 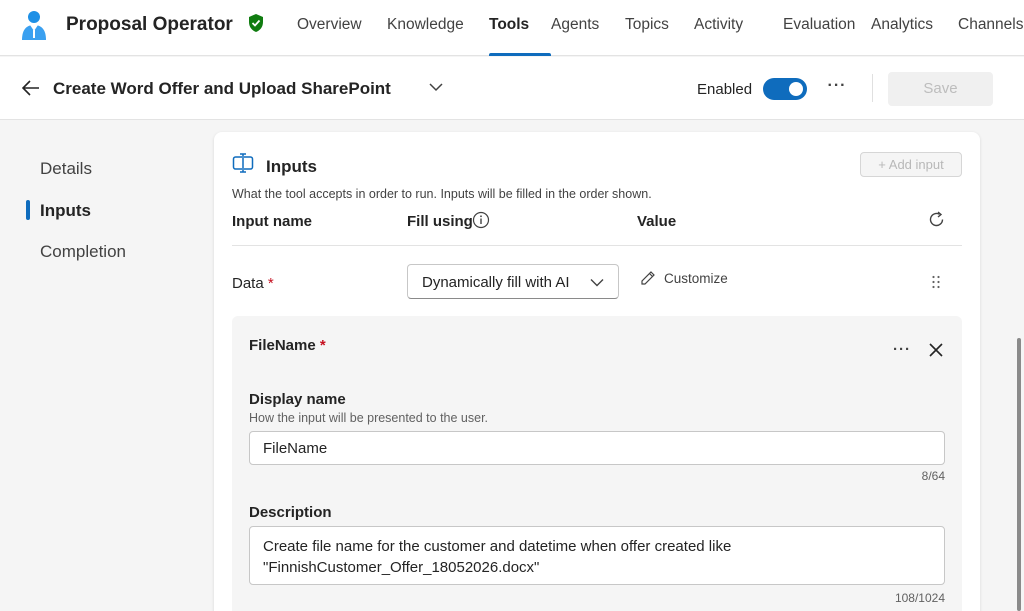 What do you see at coordinates (83, 252) in the screenshot?
I see `rail-item-completion: Completion` at bounding box center [83, 252].